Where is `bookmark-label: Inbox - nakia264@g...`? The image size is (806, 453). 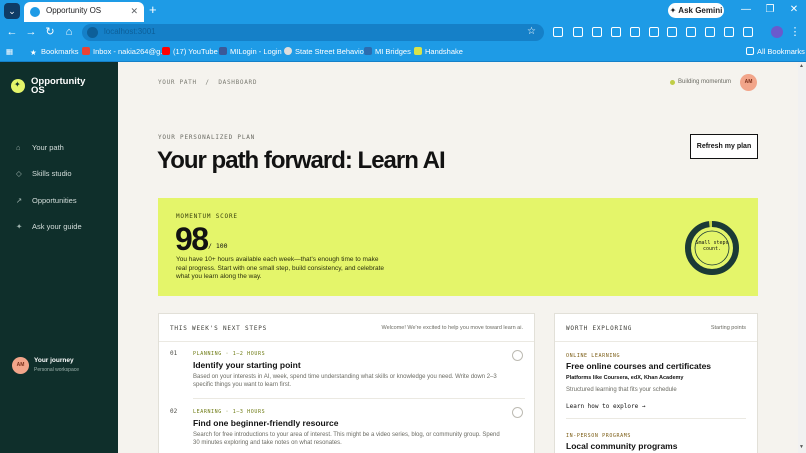
bookmark-label: Inbox - nakia264@g... is located at coordinates (130, 51).